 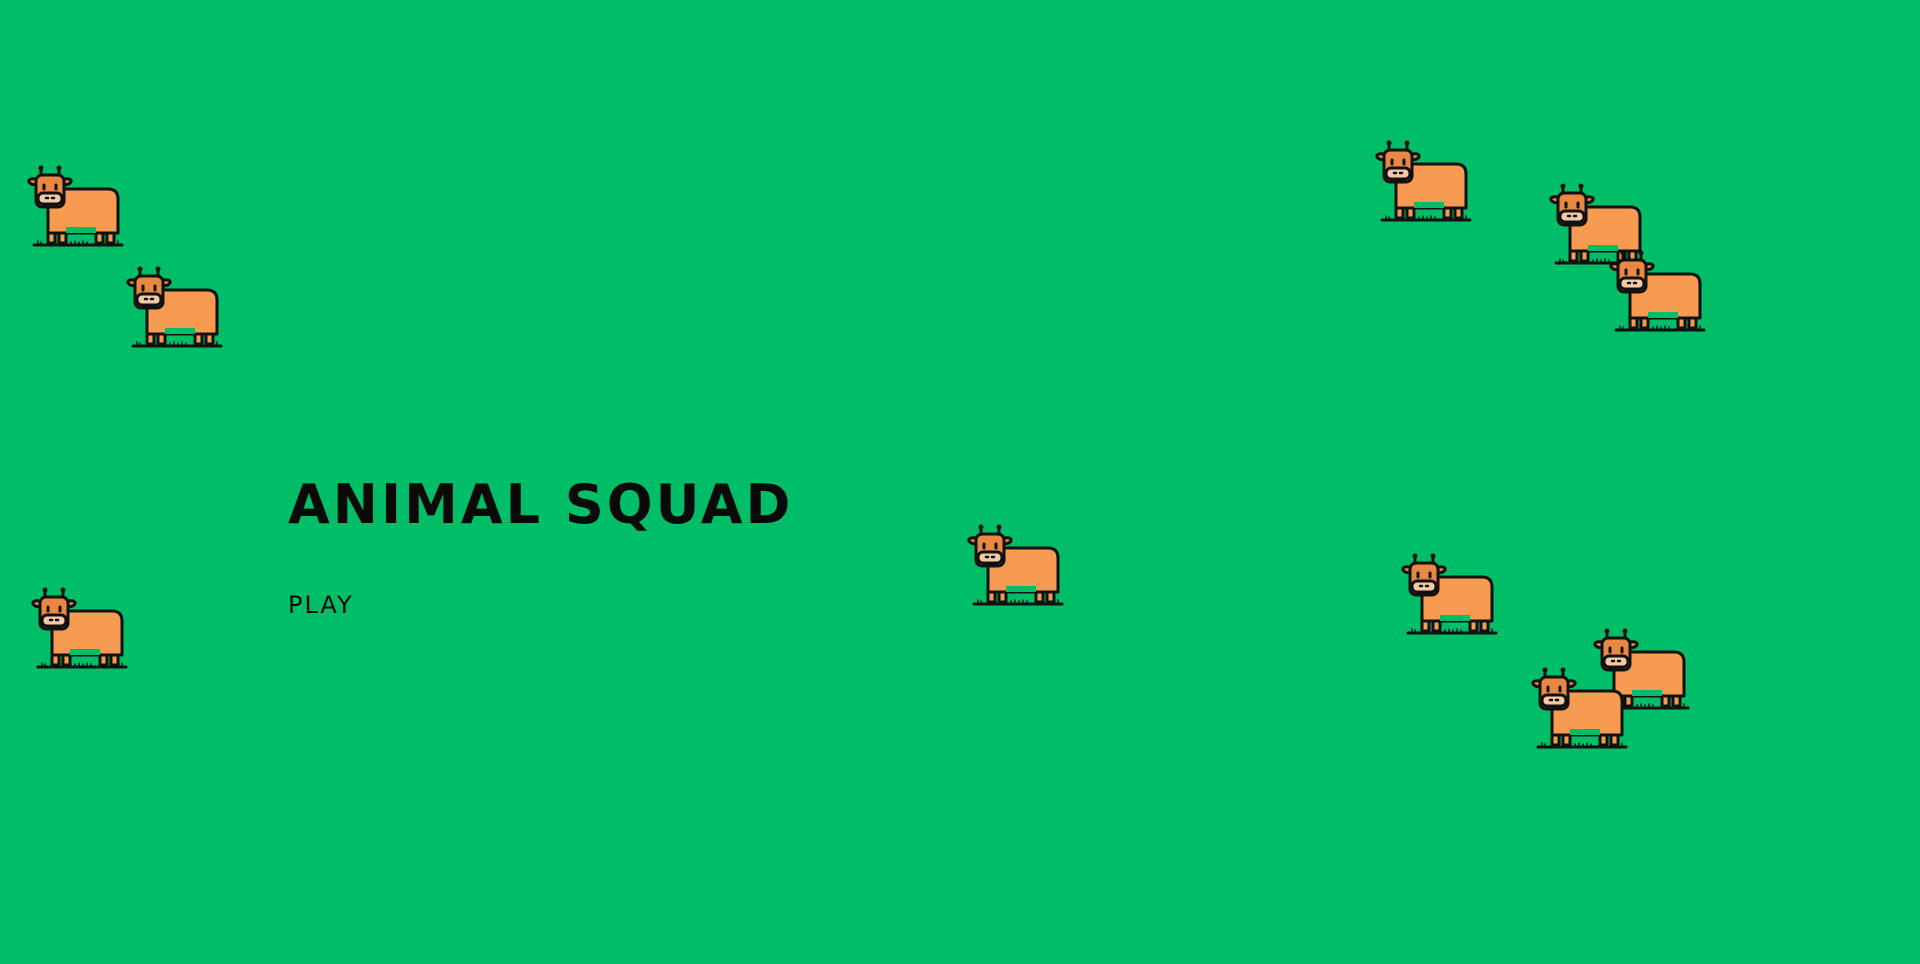 What do you see at coordinates (541, 504) in the screenshot?
I see `game-title: ANIMAL SQUAD` at bounding box center [541, 504].